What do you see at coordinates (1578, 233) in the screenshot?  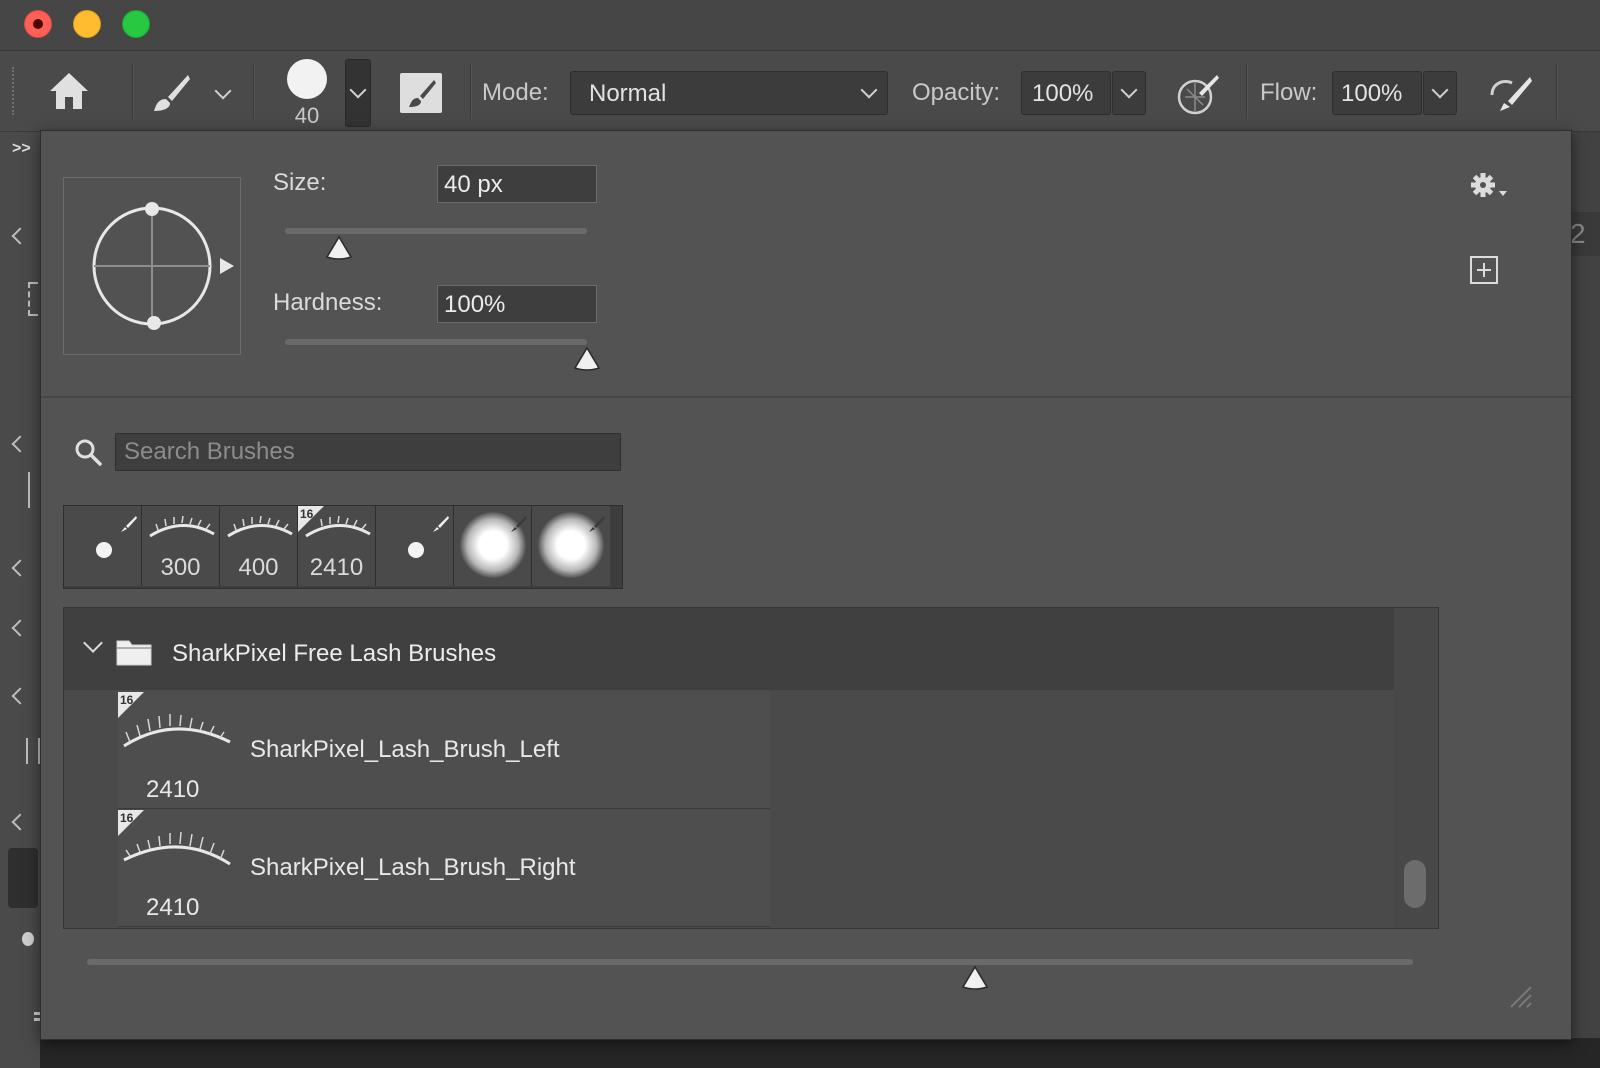 I see `panel-partial-text: 2` at bounding box center [1578, 233].